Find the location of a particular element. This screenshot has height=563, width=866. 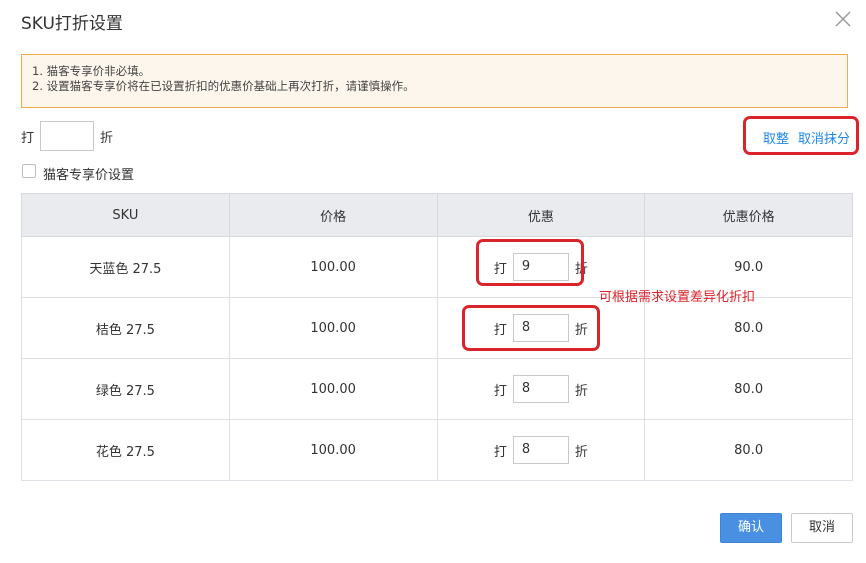

maoke-checkbox-label: 猫客专享价设置 is located at coordinates (89, 175).